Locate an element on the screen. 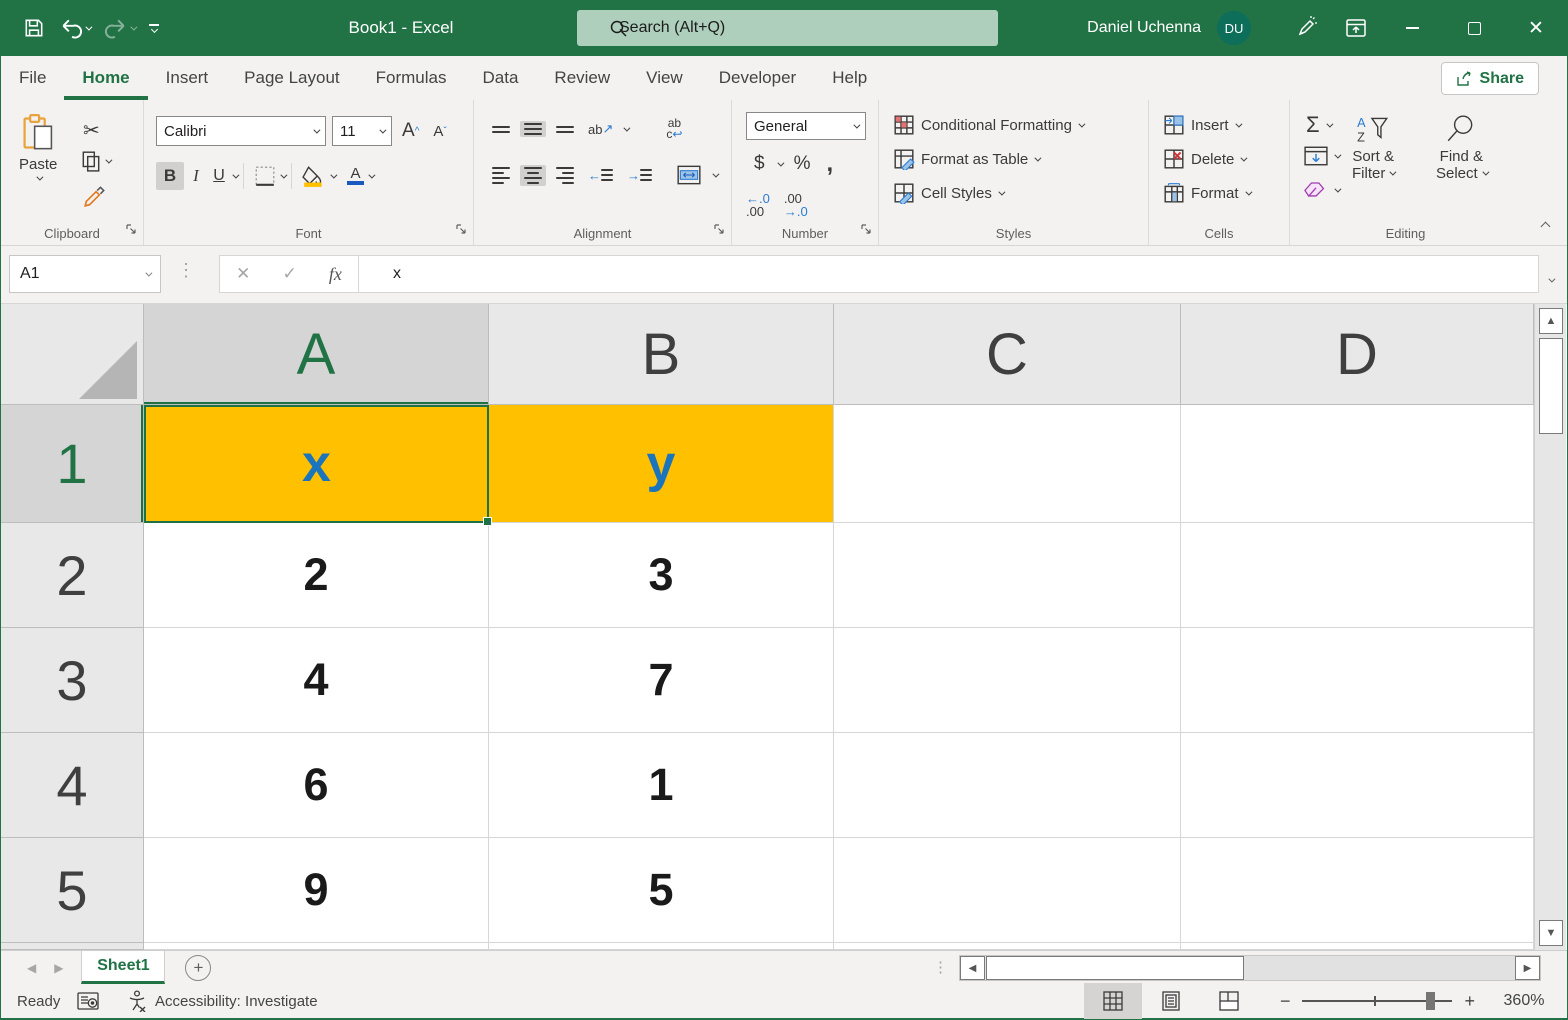 This screenshot has height=1020, width=1568. tab-review: Review is located at coordinates (582, 78).